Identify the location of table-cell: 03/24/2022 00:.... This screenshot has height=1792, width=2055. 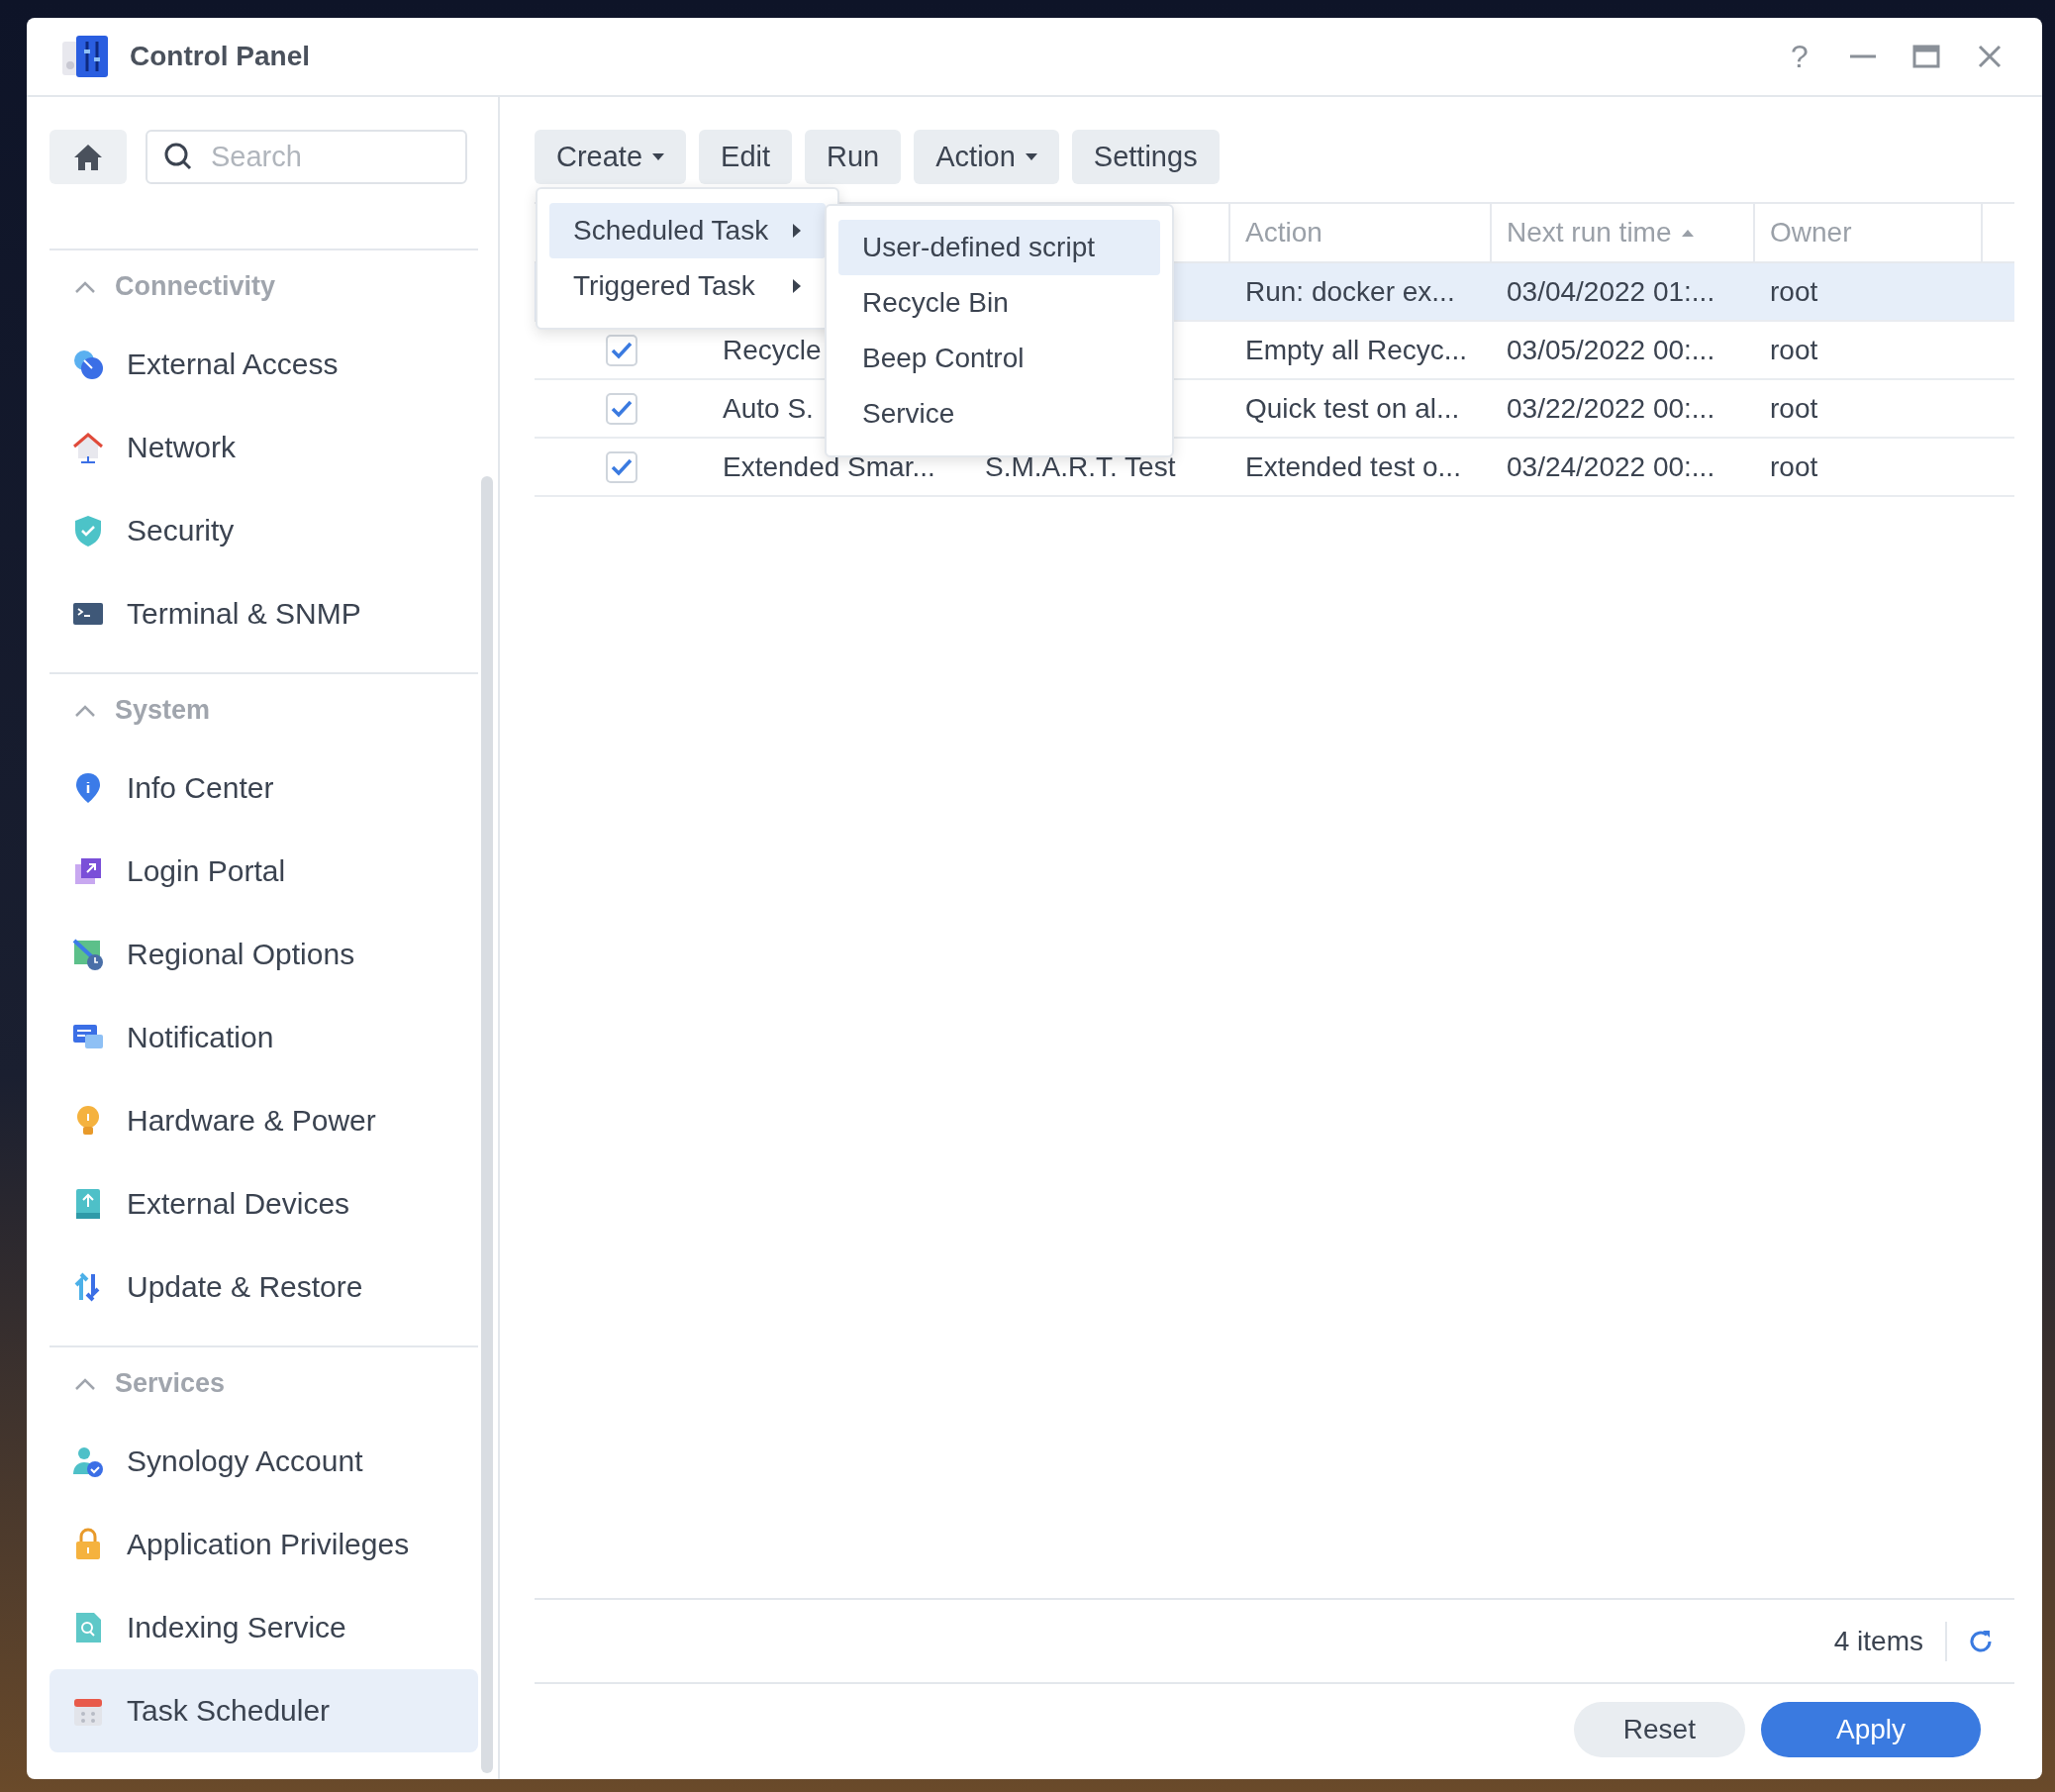
(1611, 466).